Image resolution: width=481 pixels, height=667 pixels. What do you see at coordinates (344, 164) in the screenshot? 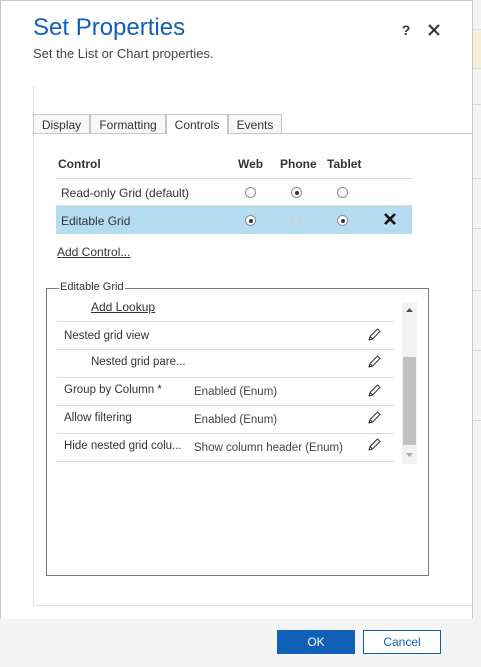
I see `header-tablet: Tablet` at bounding box center [344, 164].